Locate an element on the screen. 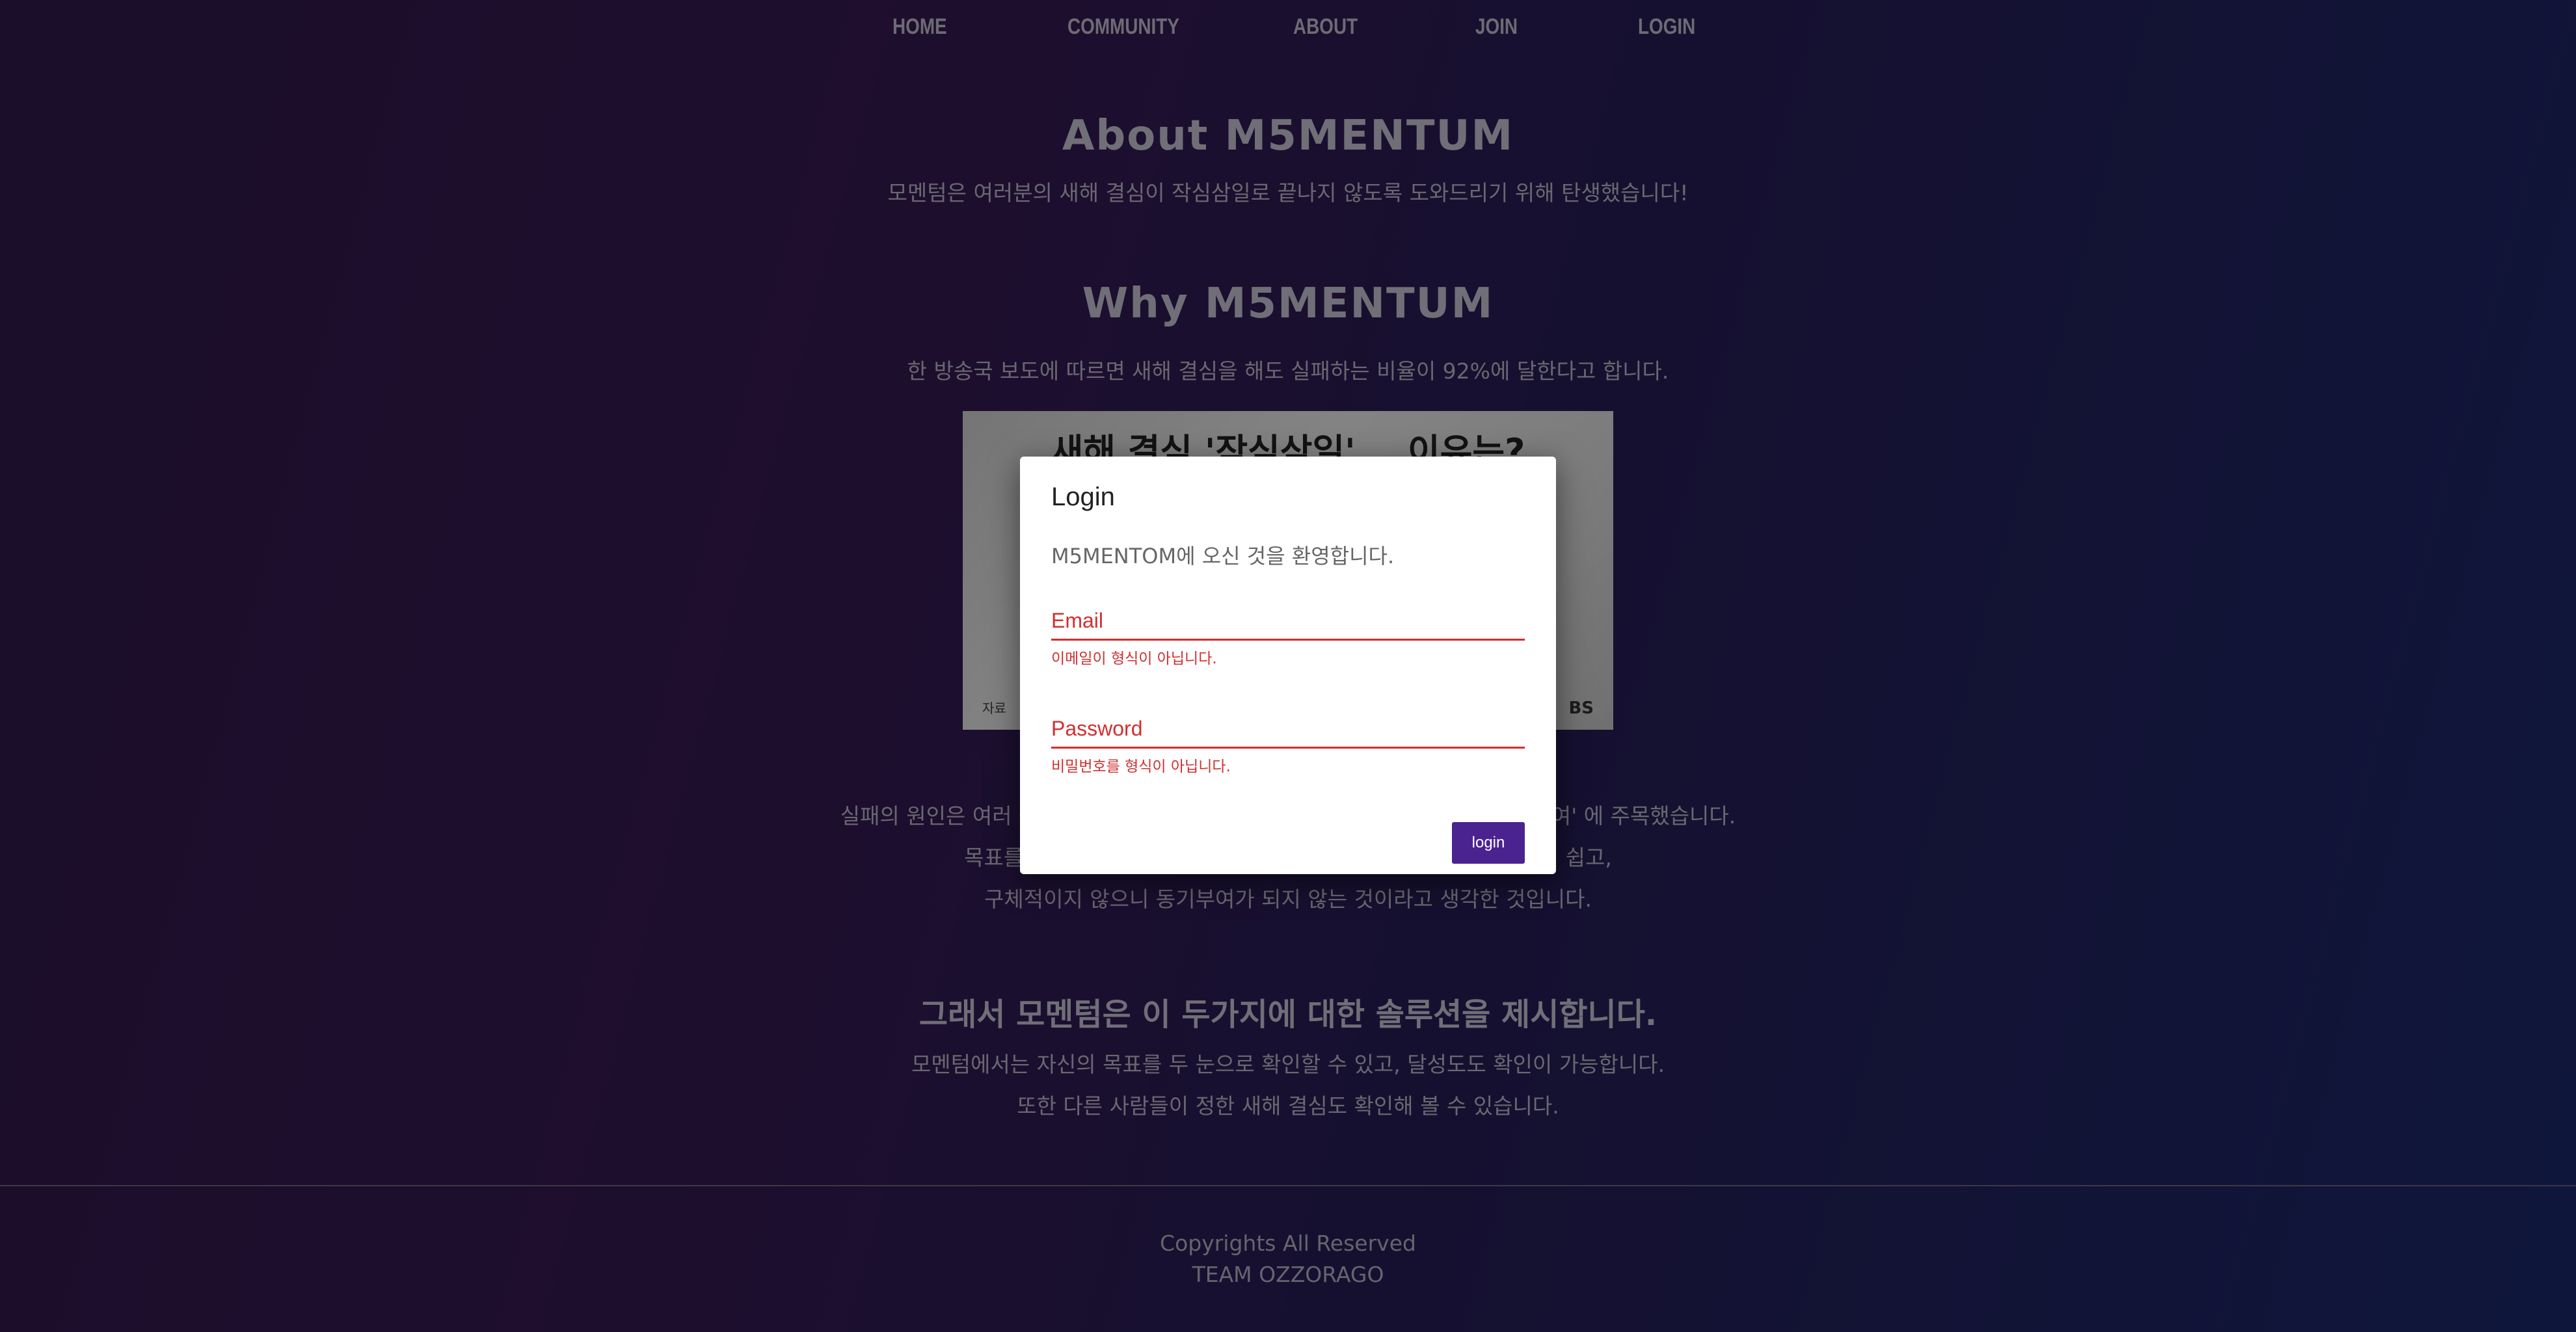  email-input is located at coordinates (1288, 621).